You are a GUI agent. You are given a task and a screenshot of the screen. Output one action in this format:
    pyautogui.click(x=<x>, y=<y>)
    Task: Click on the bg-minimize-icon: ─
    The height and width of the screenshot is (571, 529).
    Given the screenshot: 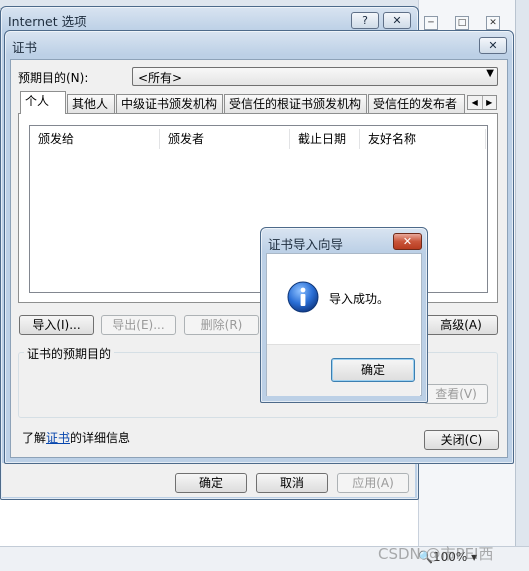 What is the action you would take?
    pyautogui.click(x=431, y=23)
    